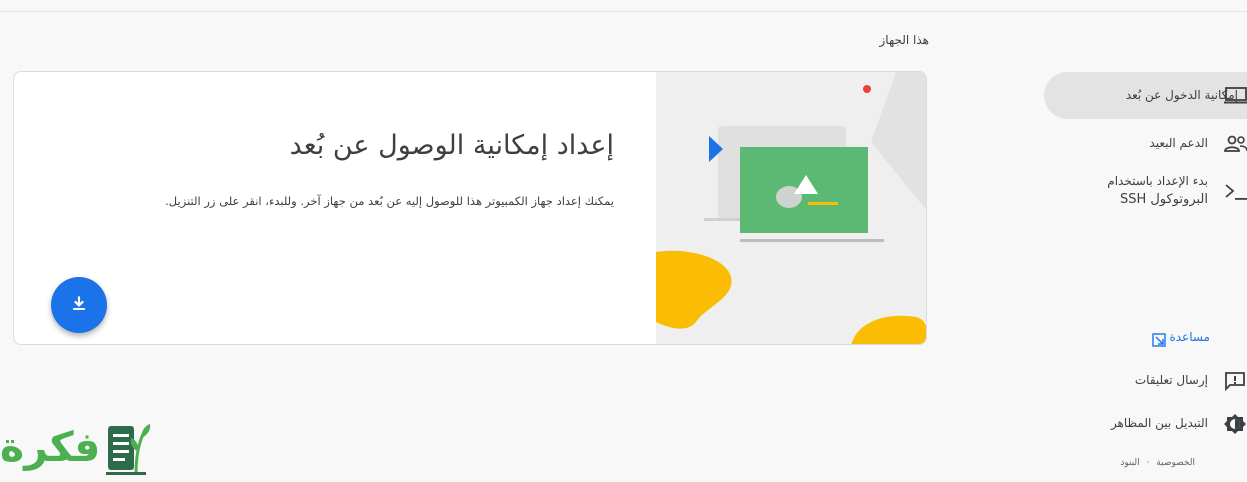 The height and width of the screenshot is (482, 1247). Describe the element at coordinates (1235, 194) in the screenshot. I see `terminal-icon` at that location.